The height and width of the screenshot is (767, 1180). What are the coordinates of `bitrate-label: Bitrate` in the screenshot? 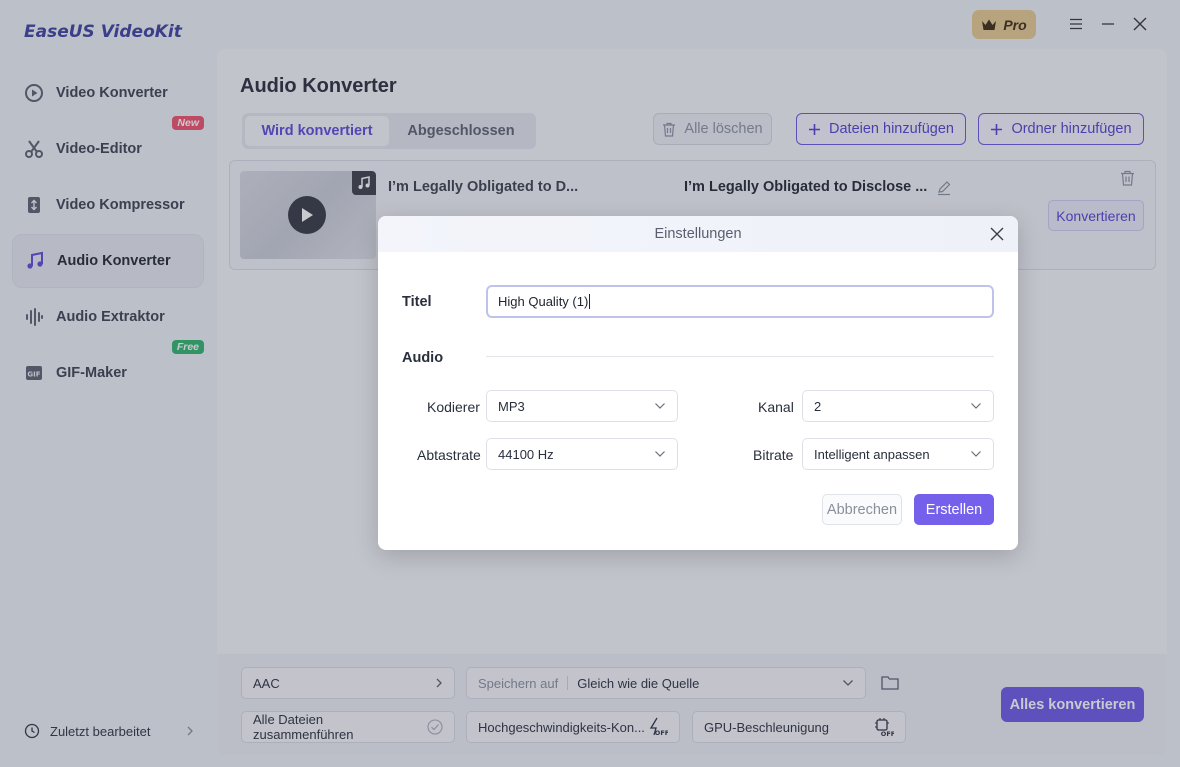 It's located at (773, 455).